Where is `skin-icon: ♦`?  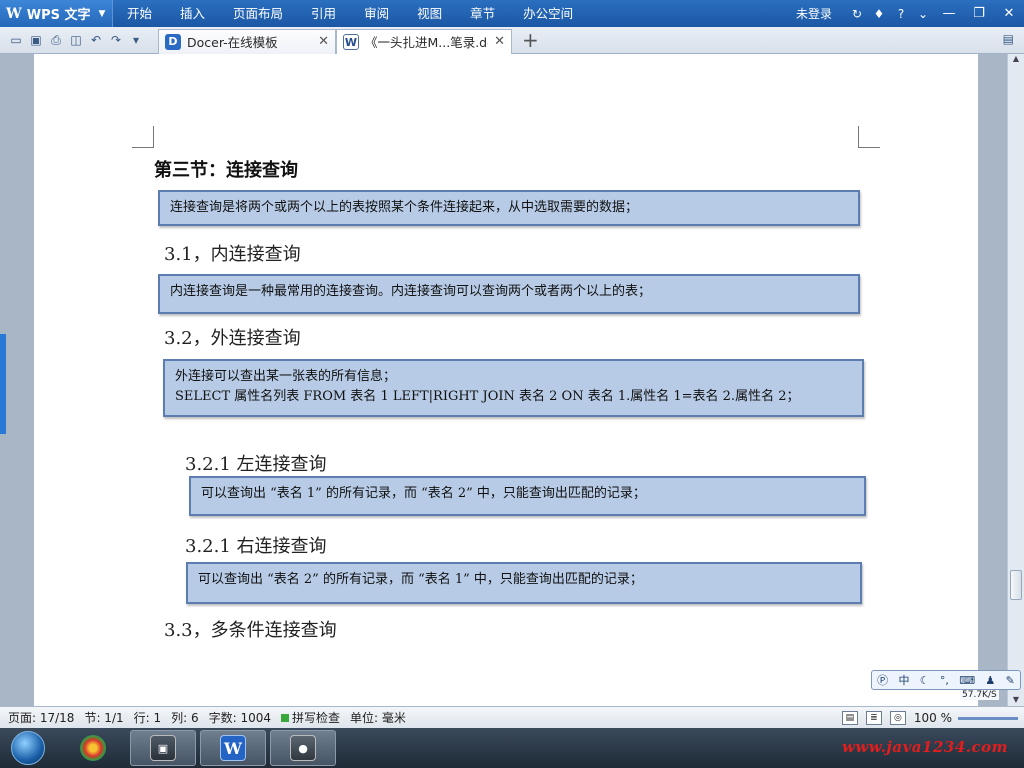
skin-icon: ♦ is located at coordinates (879, 14).